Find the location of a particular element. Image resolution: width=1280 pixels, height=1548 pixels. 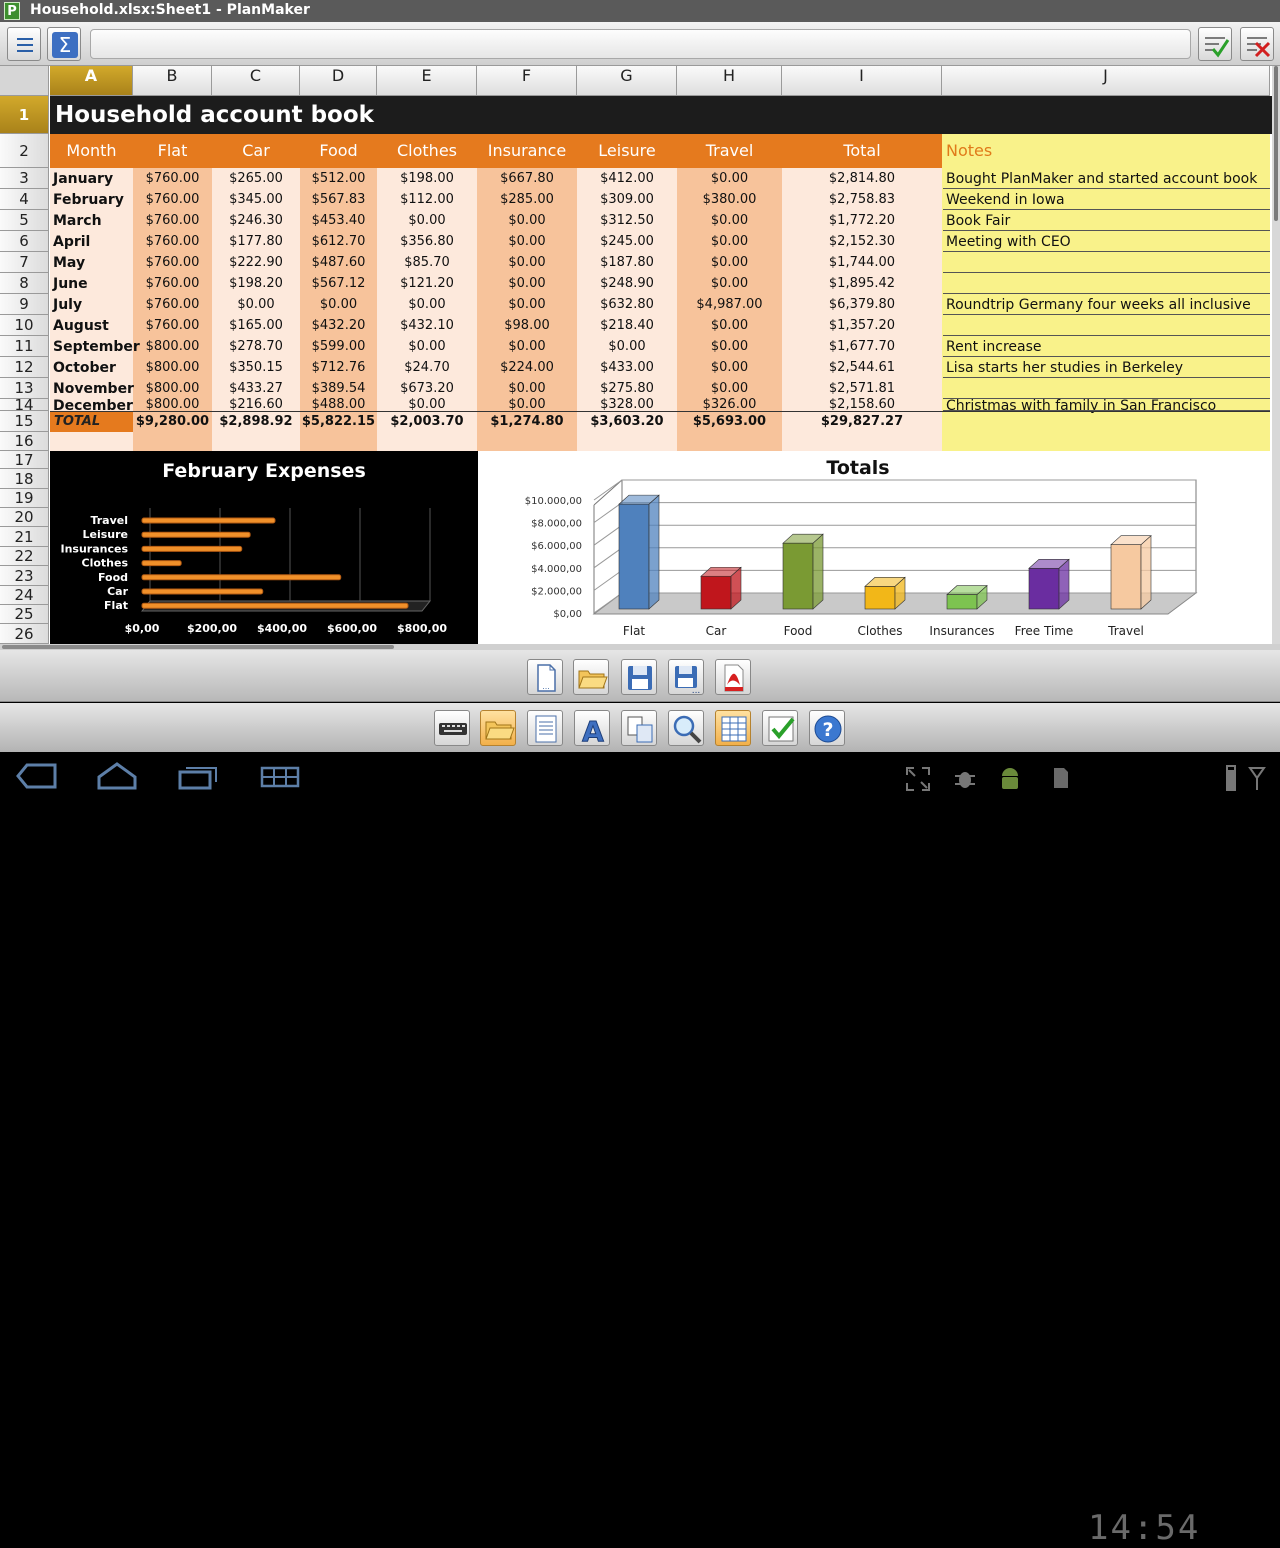

value-cell: $187.80 is located at coordinates (627, 262).